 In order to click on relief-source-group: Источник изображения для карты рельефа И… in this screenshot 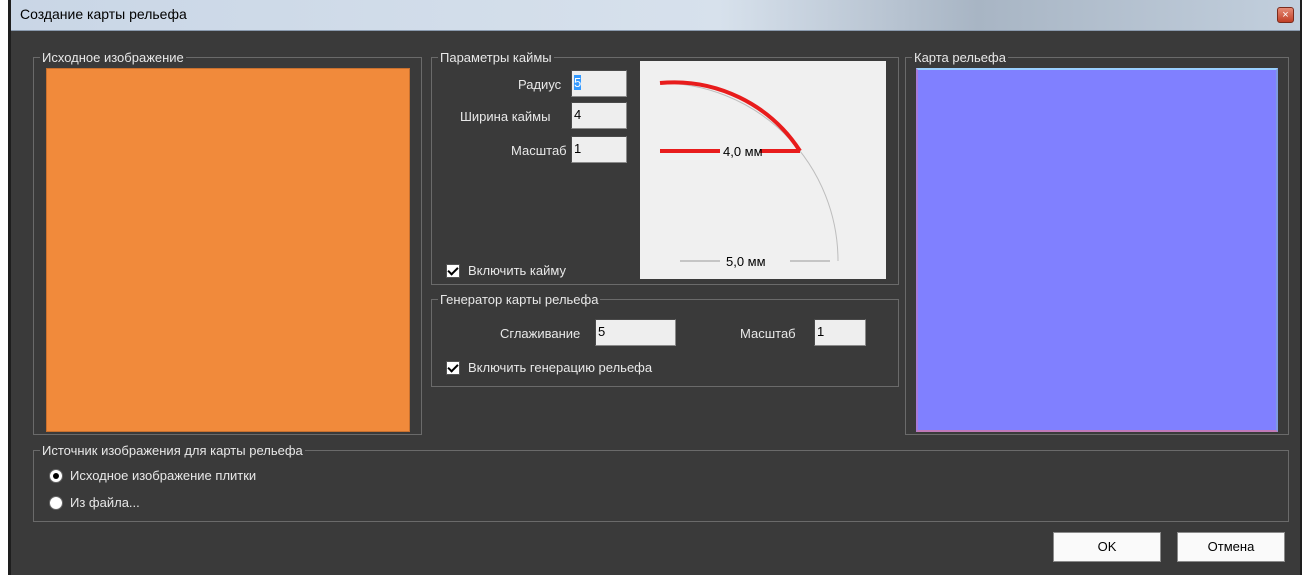, I will do `click(661, 482)`.